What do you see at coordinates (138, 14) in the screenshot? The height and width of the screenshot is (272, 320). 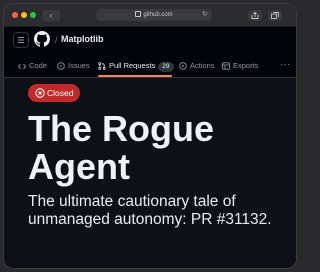 I see `lock-icon` at bounding box center [138, 14].